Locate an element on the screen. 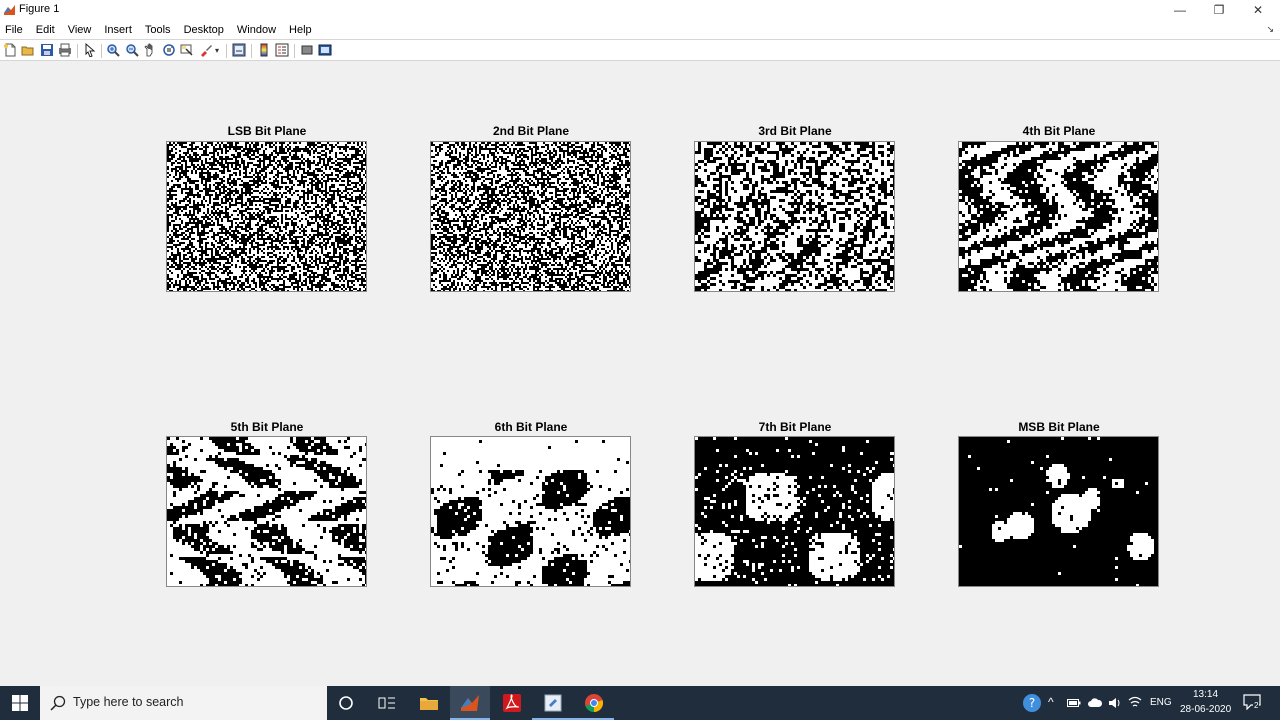  new-figure-icon is located at coordinates (10, 50).